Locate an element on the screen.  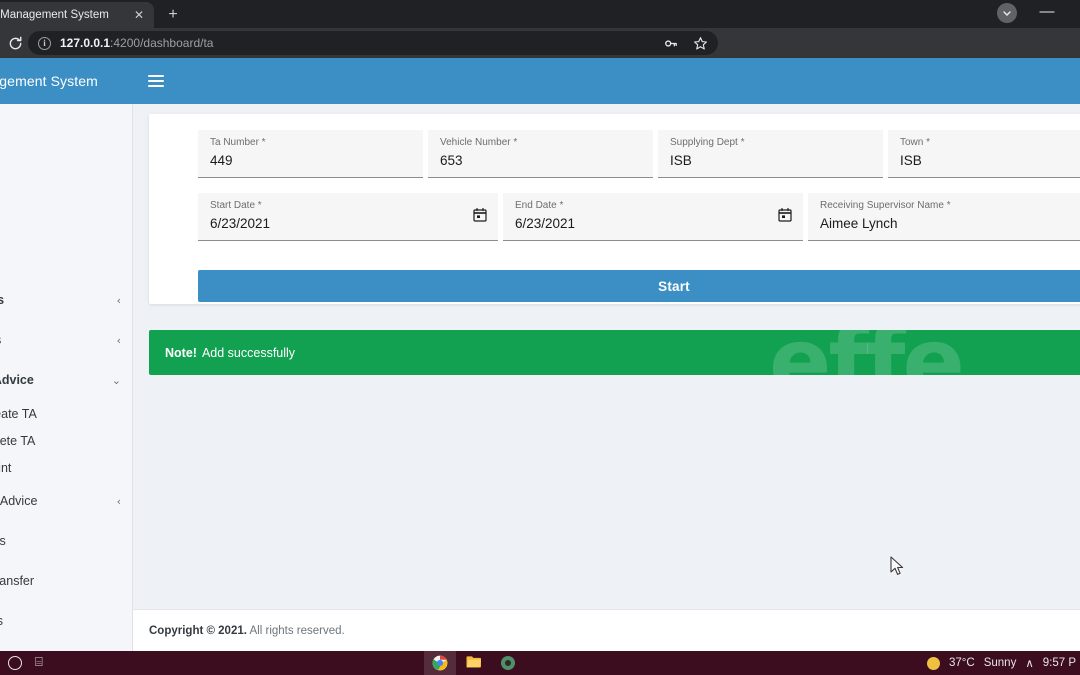
start-date-field: Start Date * 6/23/2021 is located at coordinates (348, 217).